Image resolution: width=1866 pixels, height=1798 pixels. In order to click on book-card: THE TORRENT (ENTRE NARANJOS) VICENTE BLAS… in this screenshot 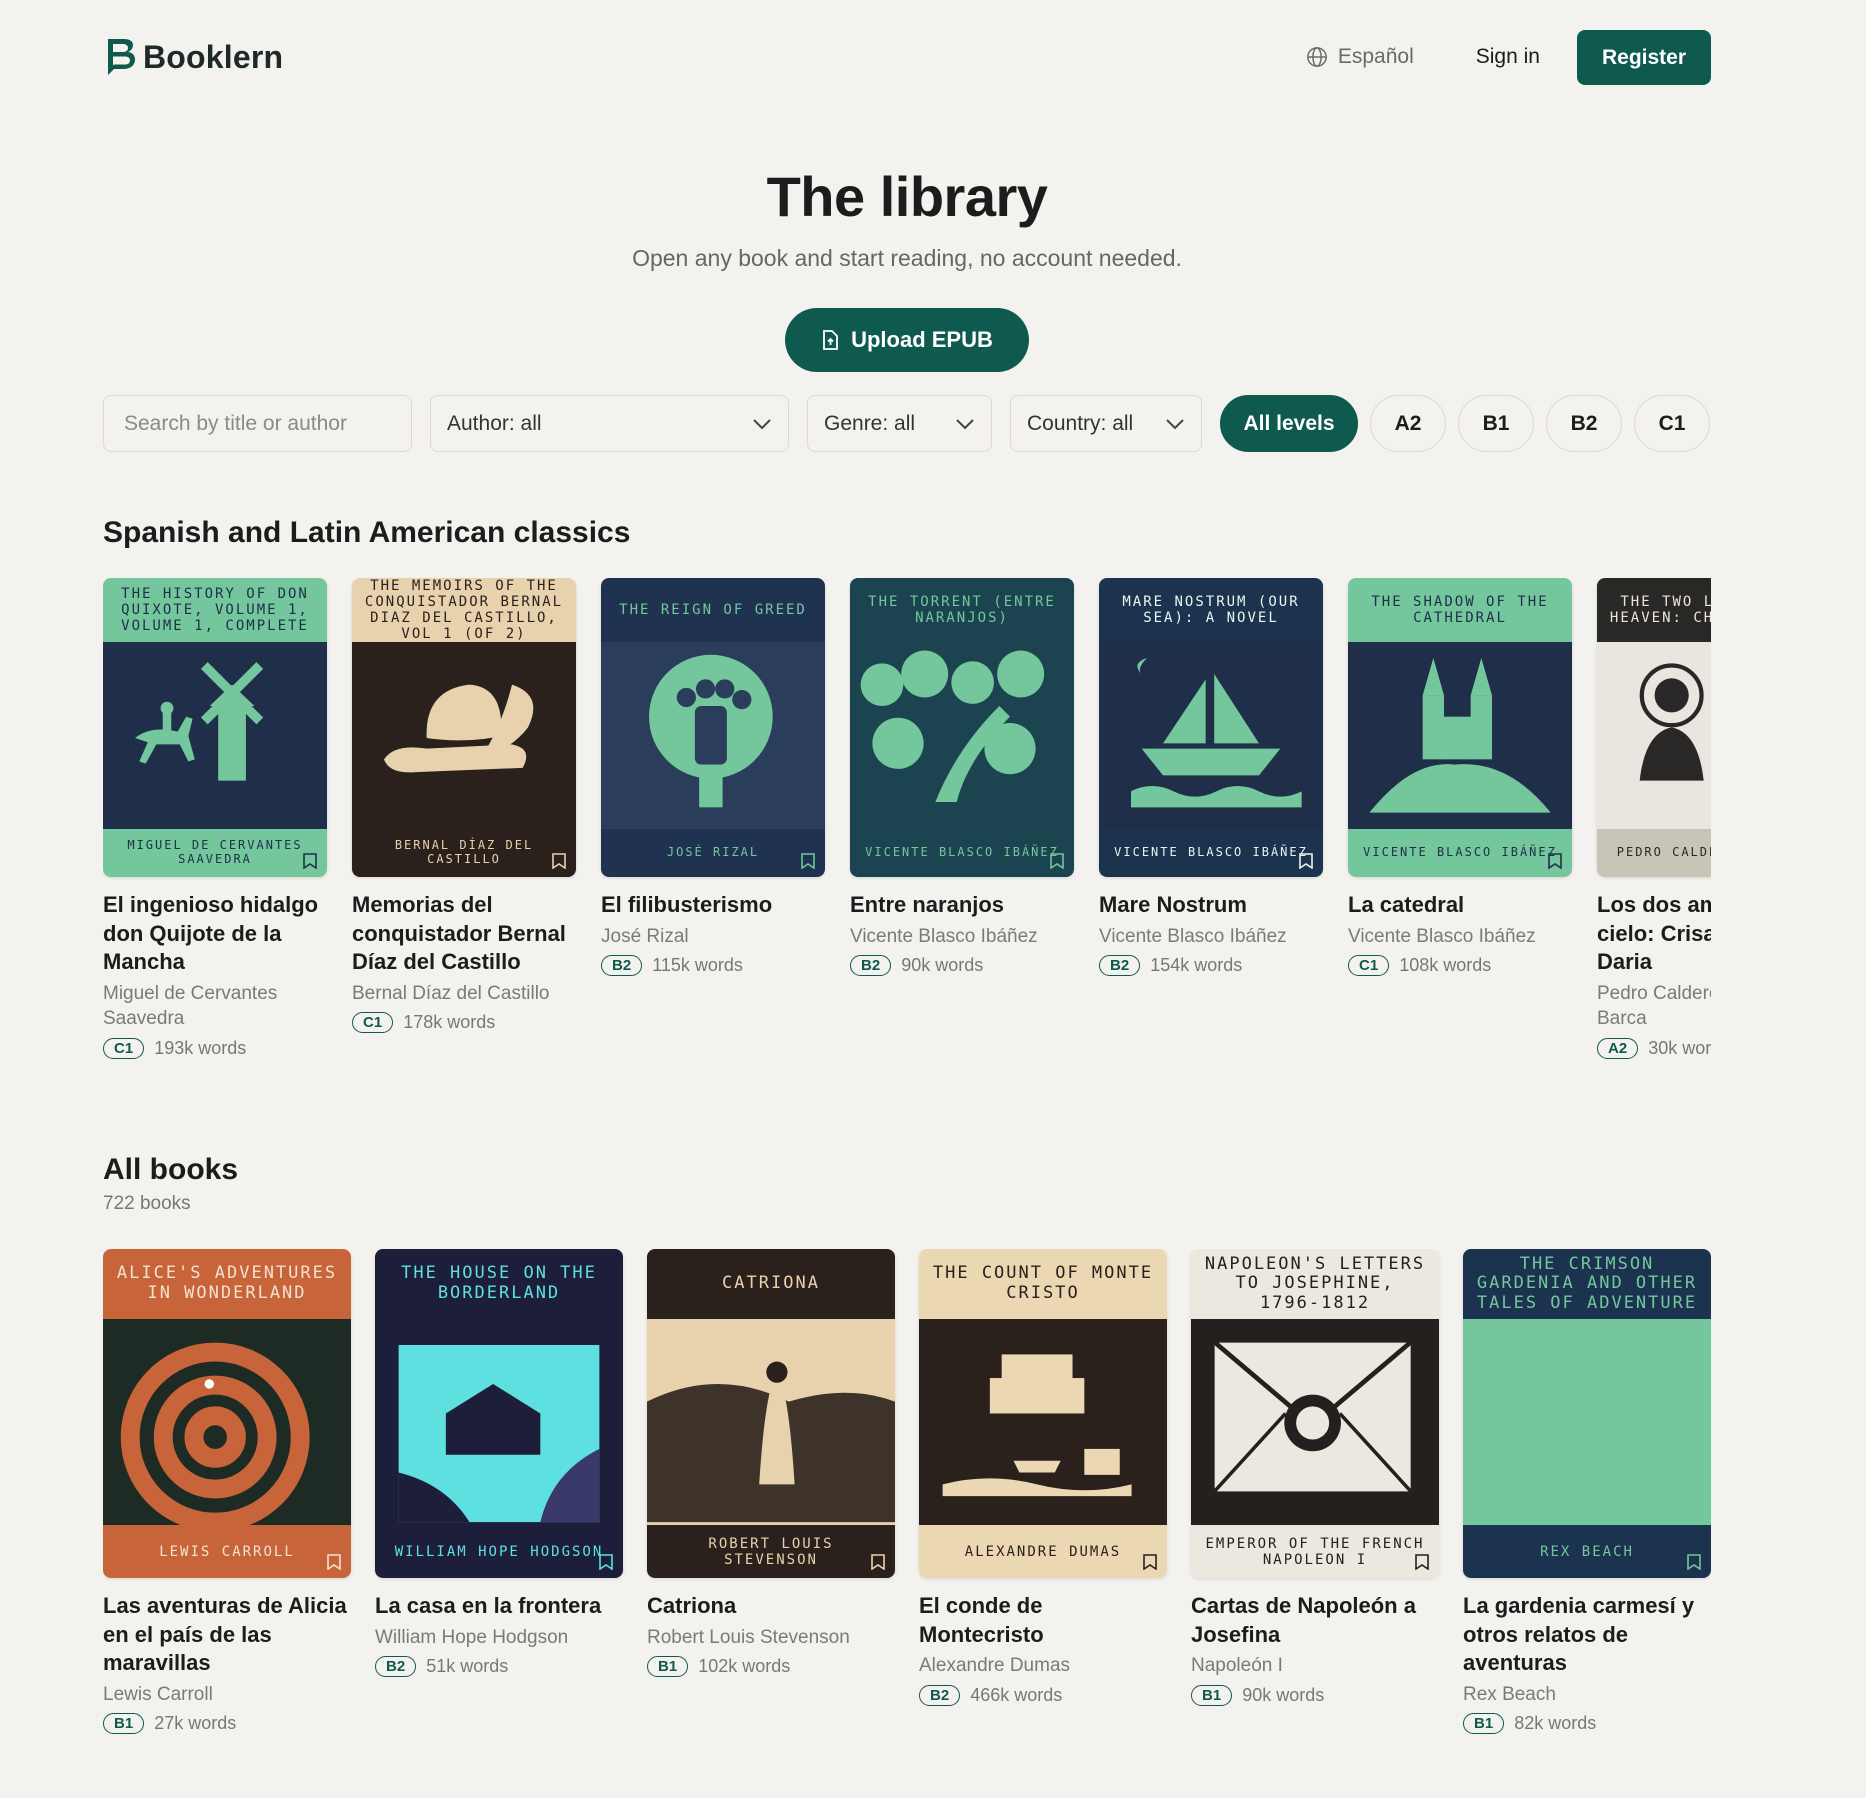, I will do `click(962, 838)`.